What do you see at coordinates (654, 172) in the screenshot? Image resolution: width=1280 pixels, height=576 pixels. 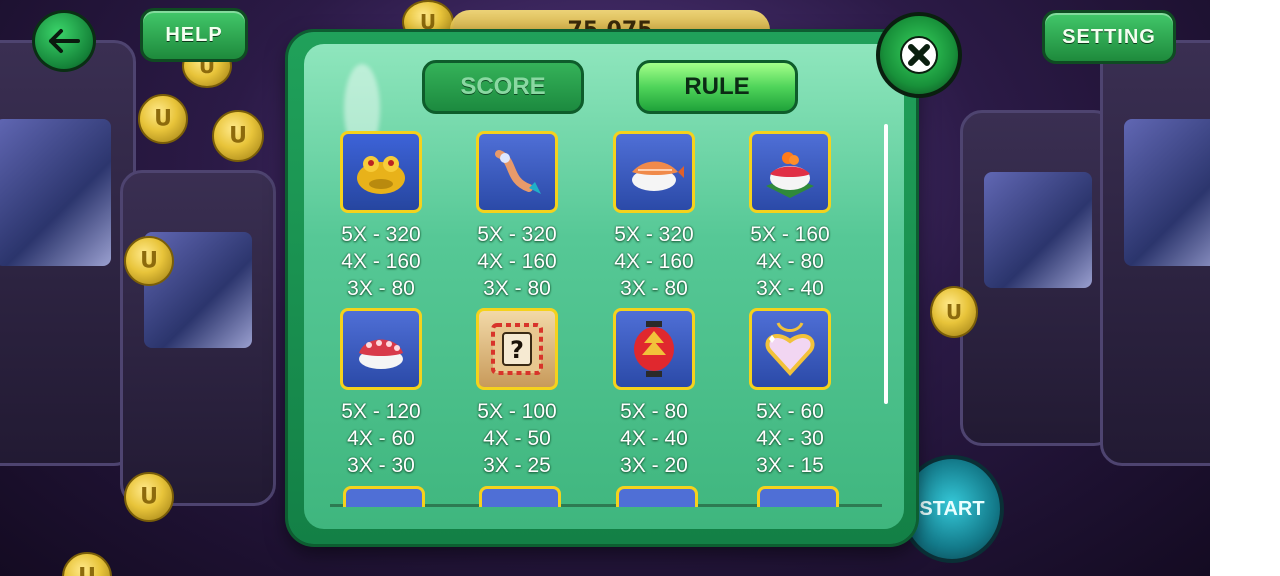 I see `shrimp-sushi-icon` at bounding box center [654, 172].